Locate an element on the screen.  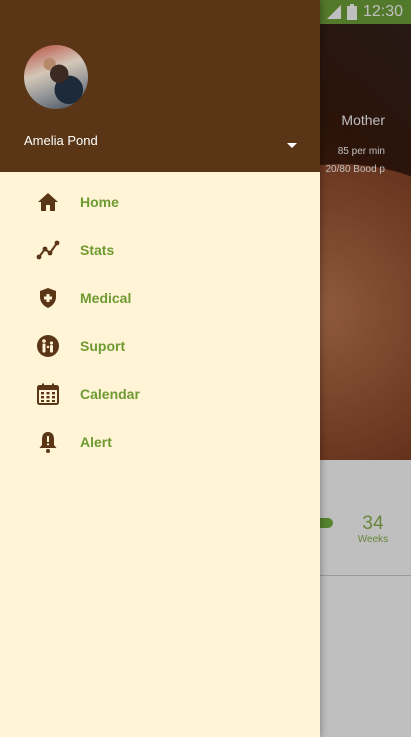
stats-icon is located at coordinates (48, 250).